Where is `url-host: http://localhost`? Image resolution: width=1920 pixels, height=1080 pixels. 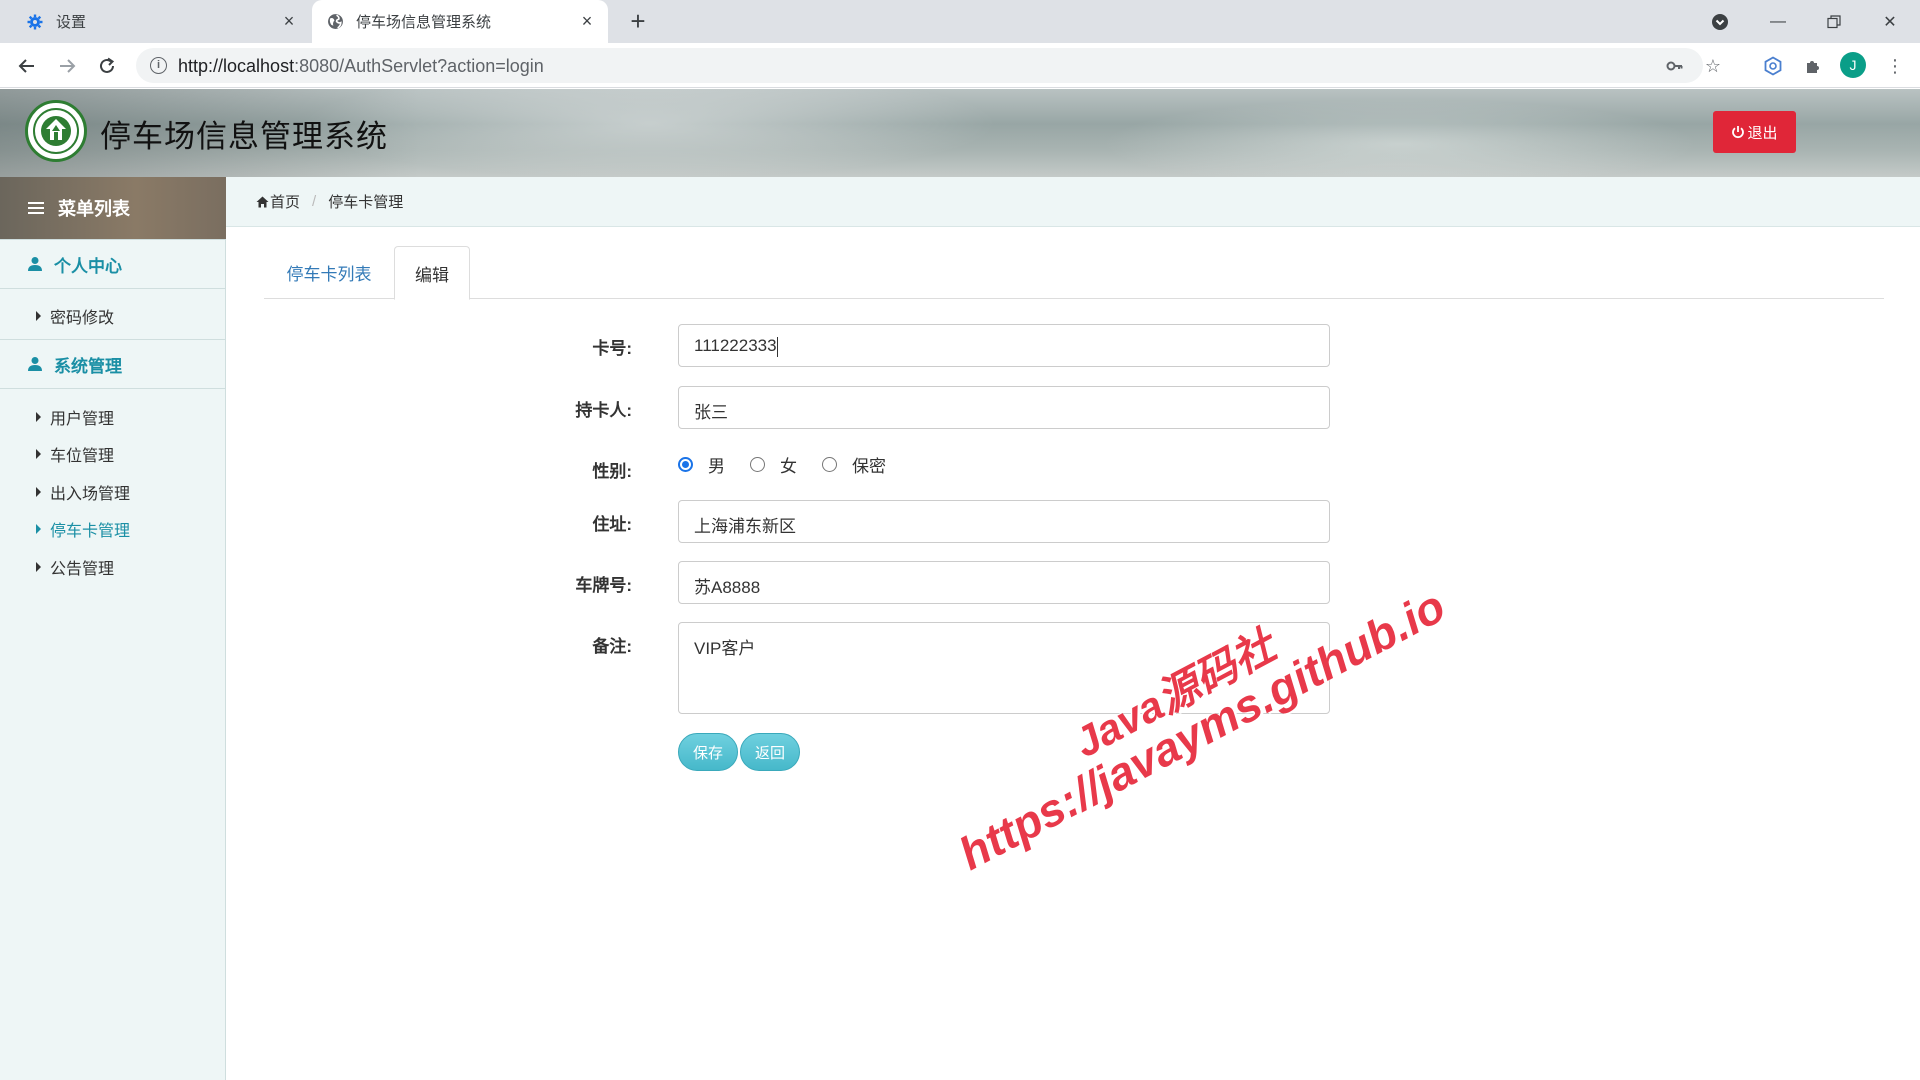 url-host: http://localhost is located at coordinates (236, 66).